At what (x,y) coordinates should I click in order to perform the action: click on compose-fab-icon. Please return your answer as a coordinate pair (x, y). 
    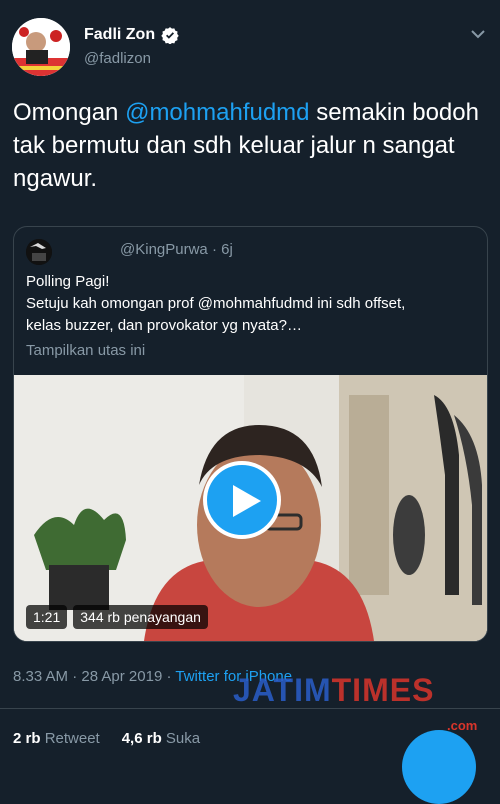
    Looking at the image, I should click on (439, 767).